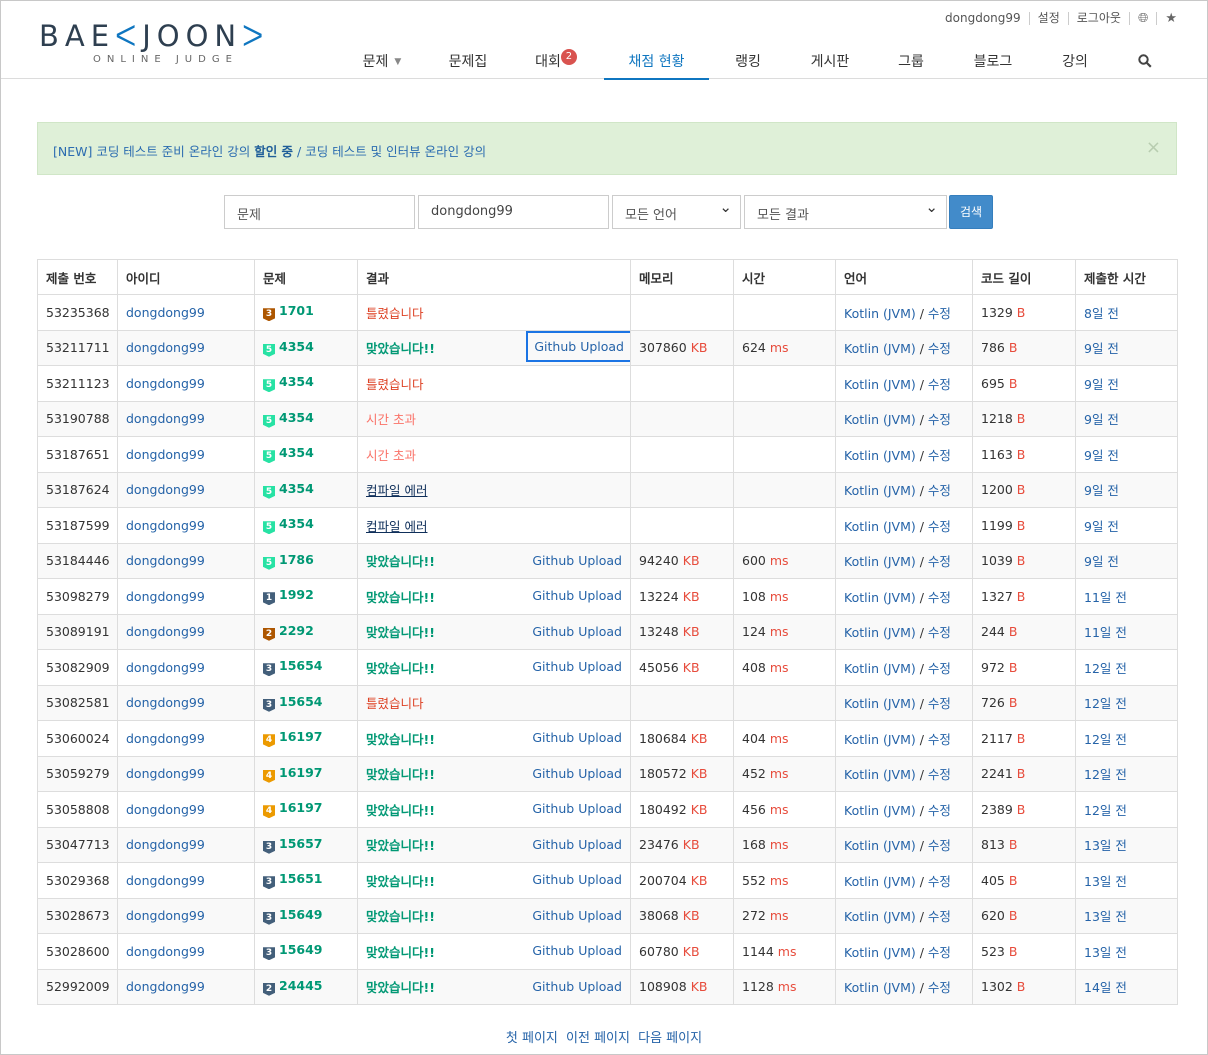  I want to click on problem-link: 2 2292, so click(306, 631).